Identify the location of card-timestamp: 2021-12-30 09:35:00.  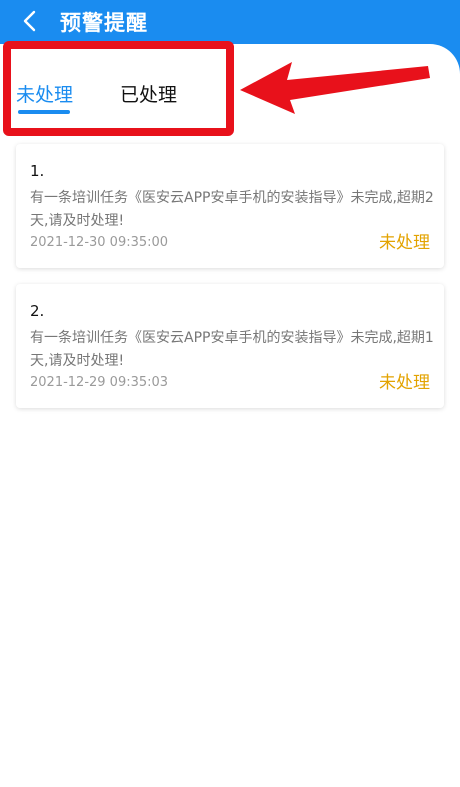
(99, 242).